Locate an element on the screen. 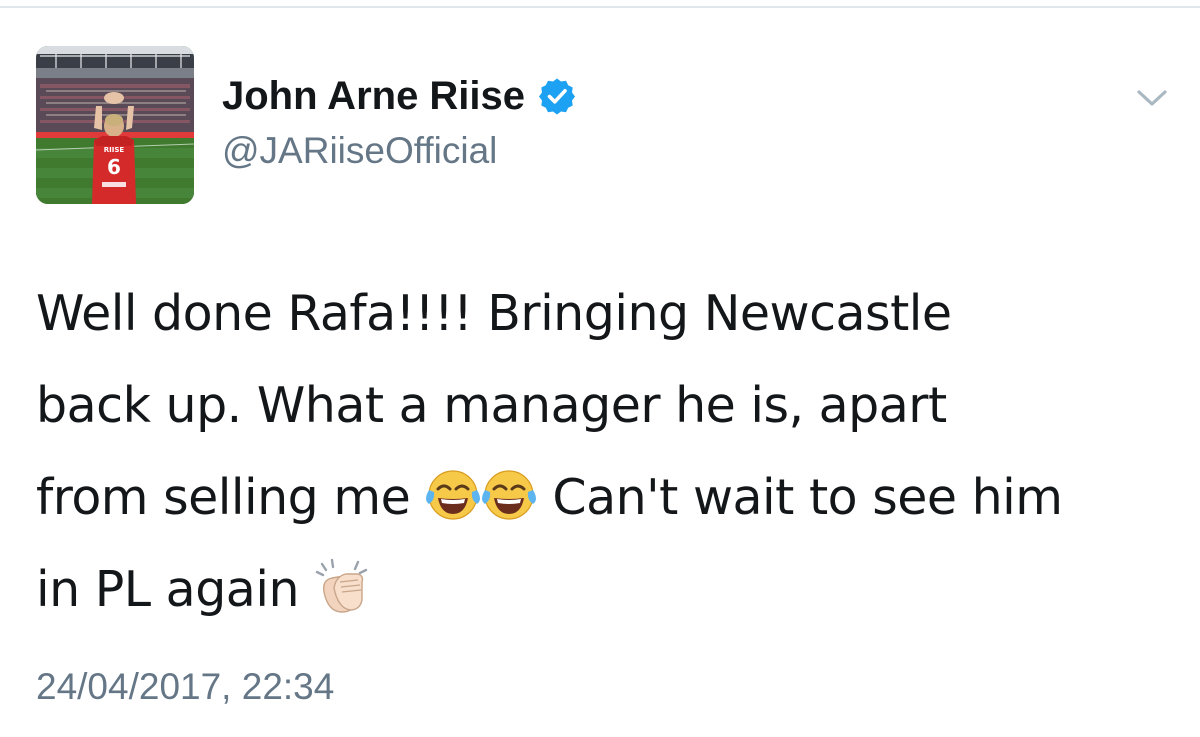 The height and width of the screenshot is (737, 1200). tweet-text-line-2: back up. What a manager he is, apart is located at coordinates (491, 405).